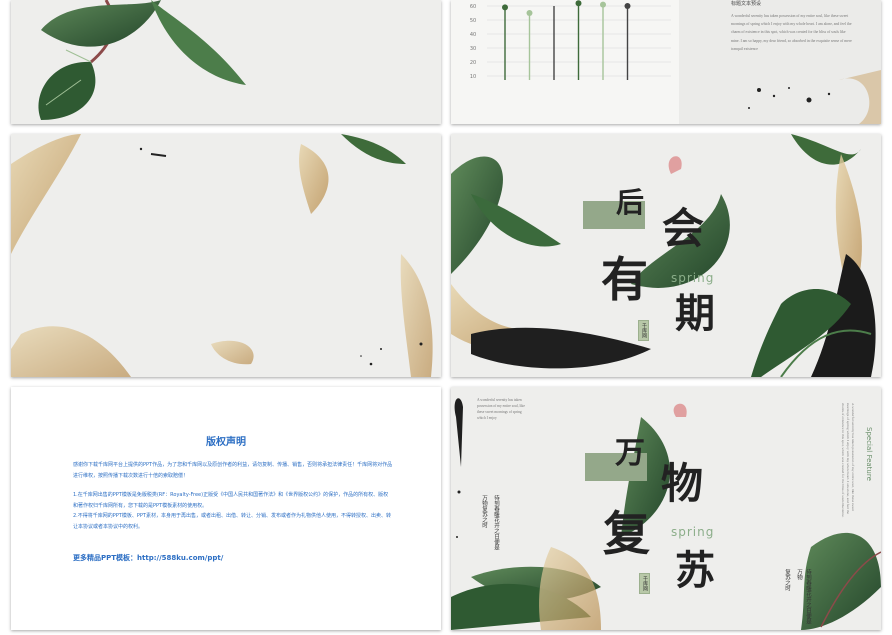  I want to click on title-char-4: 期, so click(695, 314).